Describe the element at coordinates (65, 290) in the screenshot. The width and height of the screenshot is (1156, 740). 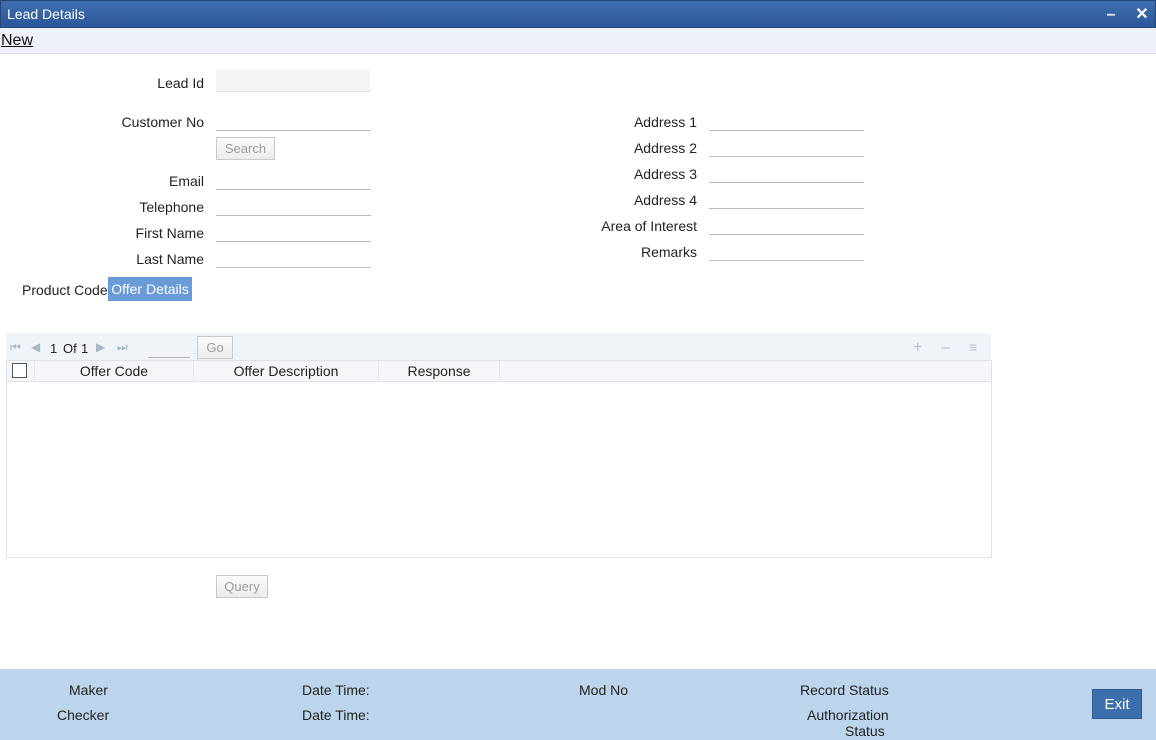
I see `tab-product-code: Product Code` at that location.